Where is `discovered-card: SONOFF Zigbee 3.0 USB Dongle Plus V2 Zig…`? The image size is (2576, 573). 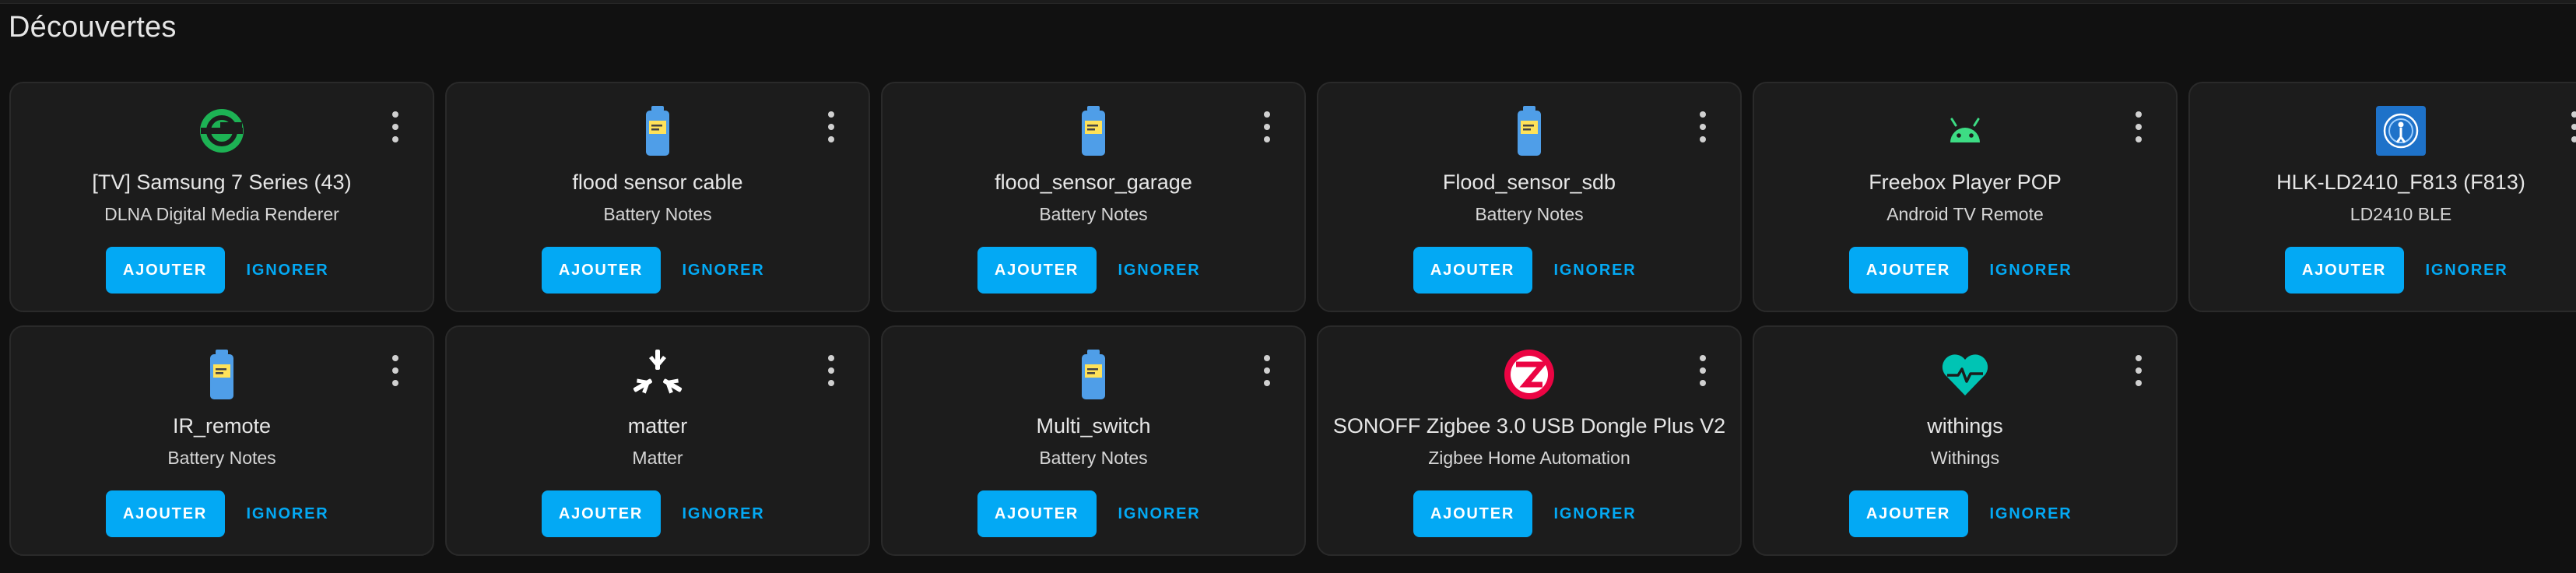 discovered-card: SONOFF Zigbee 3.0 USB Dongle Plus V2 Zig… is located at coordinates (1530, 440).